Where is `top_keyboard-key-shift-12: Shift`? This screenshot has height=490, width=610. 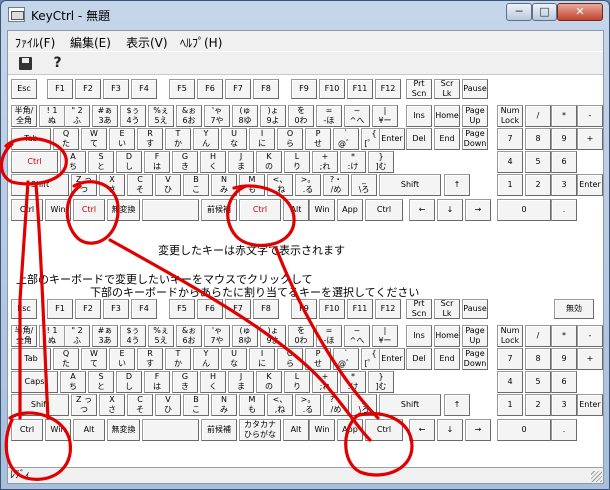 top_keyboard-key-shift-12: Shift is located at coordinates (410, 185).